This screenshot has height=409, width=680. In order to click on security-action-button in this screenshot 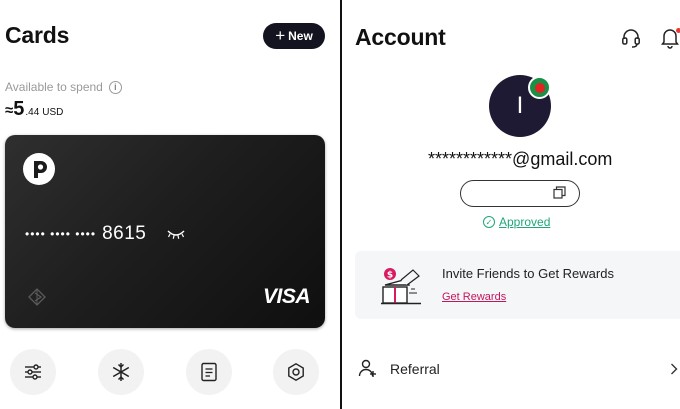, I will do `click(296, 372)`.